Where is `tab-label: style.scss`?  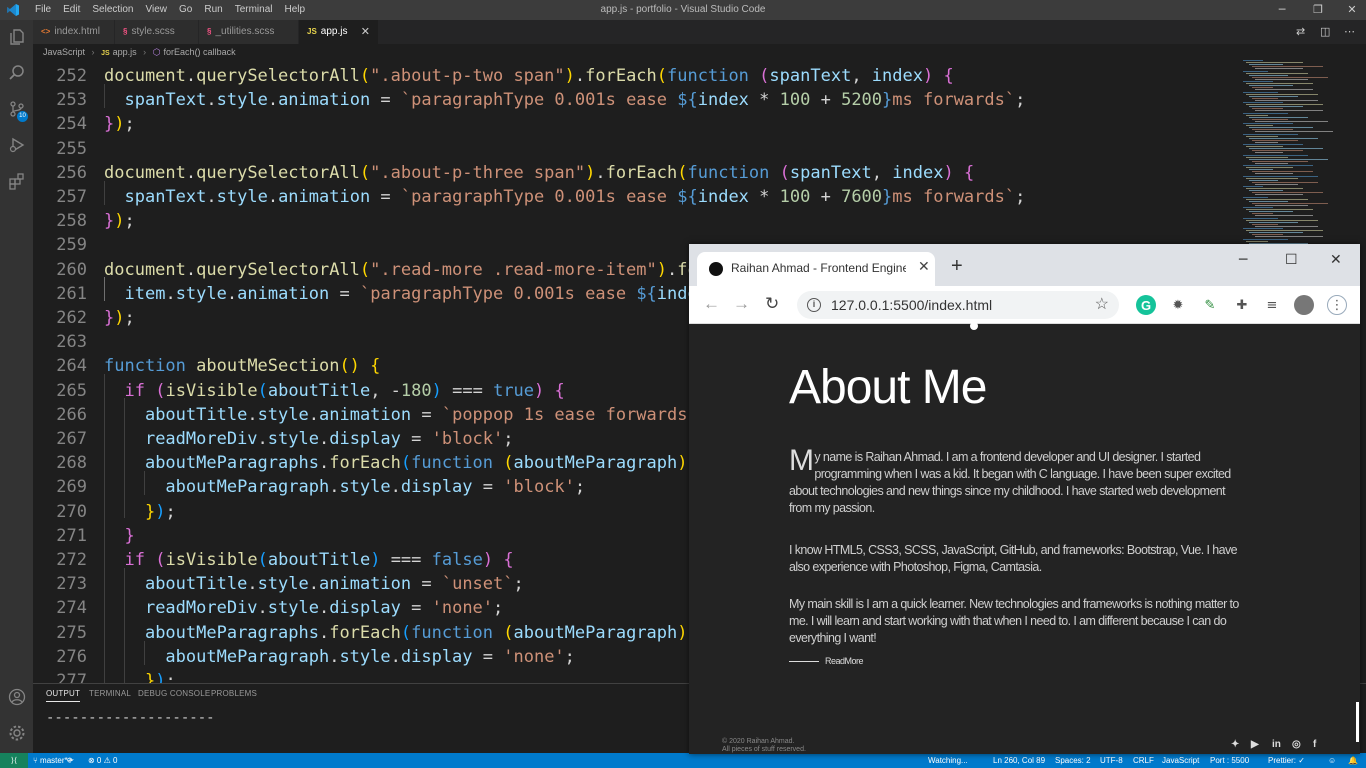 tab-label: style.scss is located at coordinates (153, 31).